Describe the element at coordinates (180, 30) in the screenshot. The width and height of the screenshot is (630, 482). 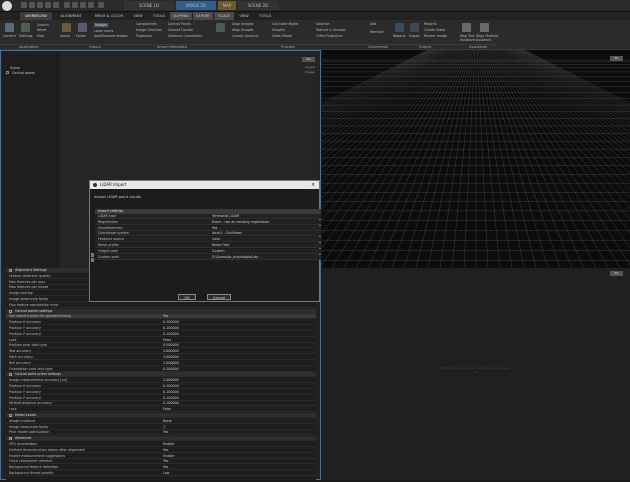
I see `ribbon-ground-control: Ground Control` at that location.